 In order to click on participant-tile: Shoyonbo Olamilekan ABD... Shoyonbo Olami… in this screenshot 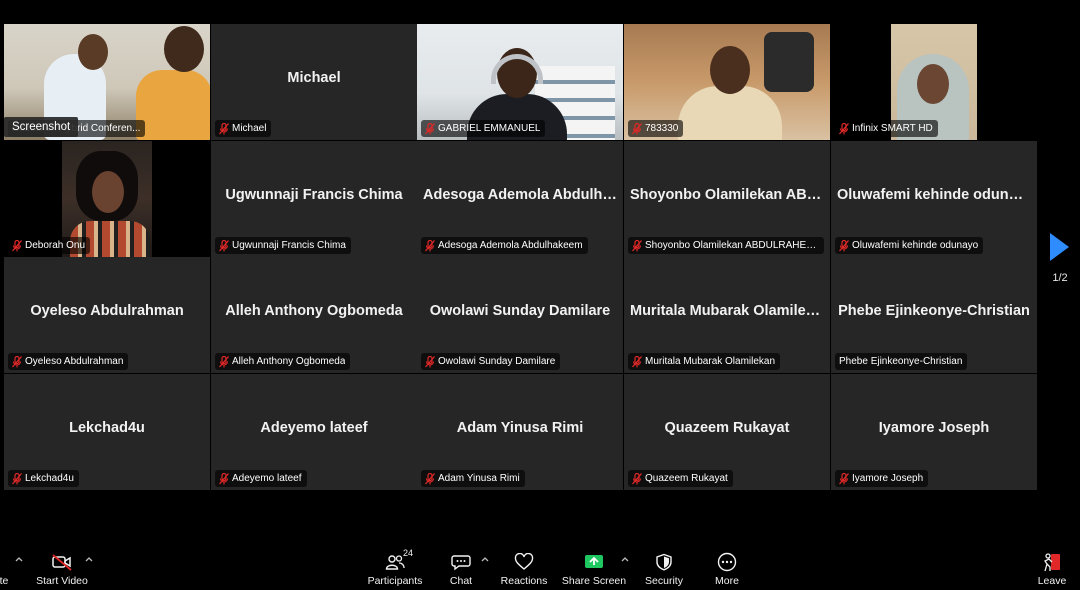, I will do `click(727, 199)`.